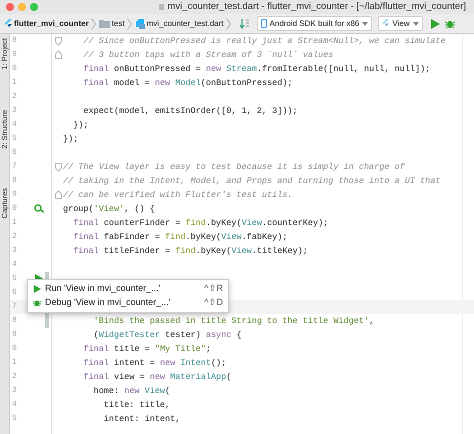 This screenshot has width=474, height=434. I want to click on code-line: (WidgetTester tester) async {, so click(167, 335).